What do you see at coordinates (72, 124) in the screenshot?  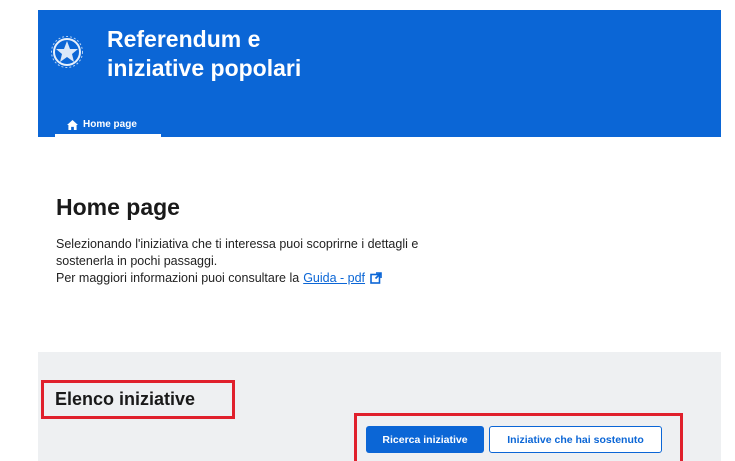 I see `home-icon` at bounding box center [72, 124].